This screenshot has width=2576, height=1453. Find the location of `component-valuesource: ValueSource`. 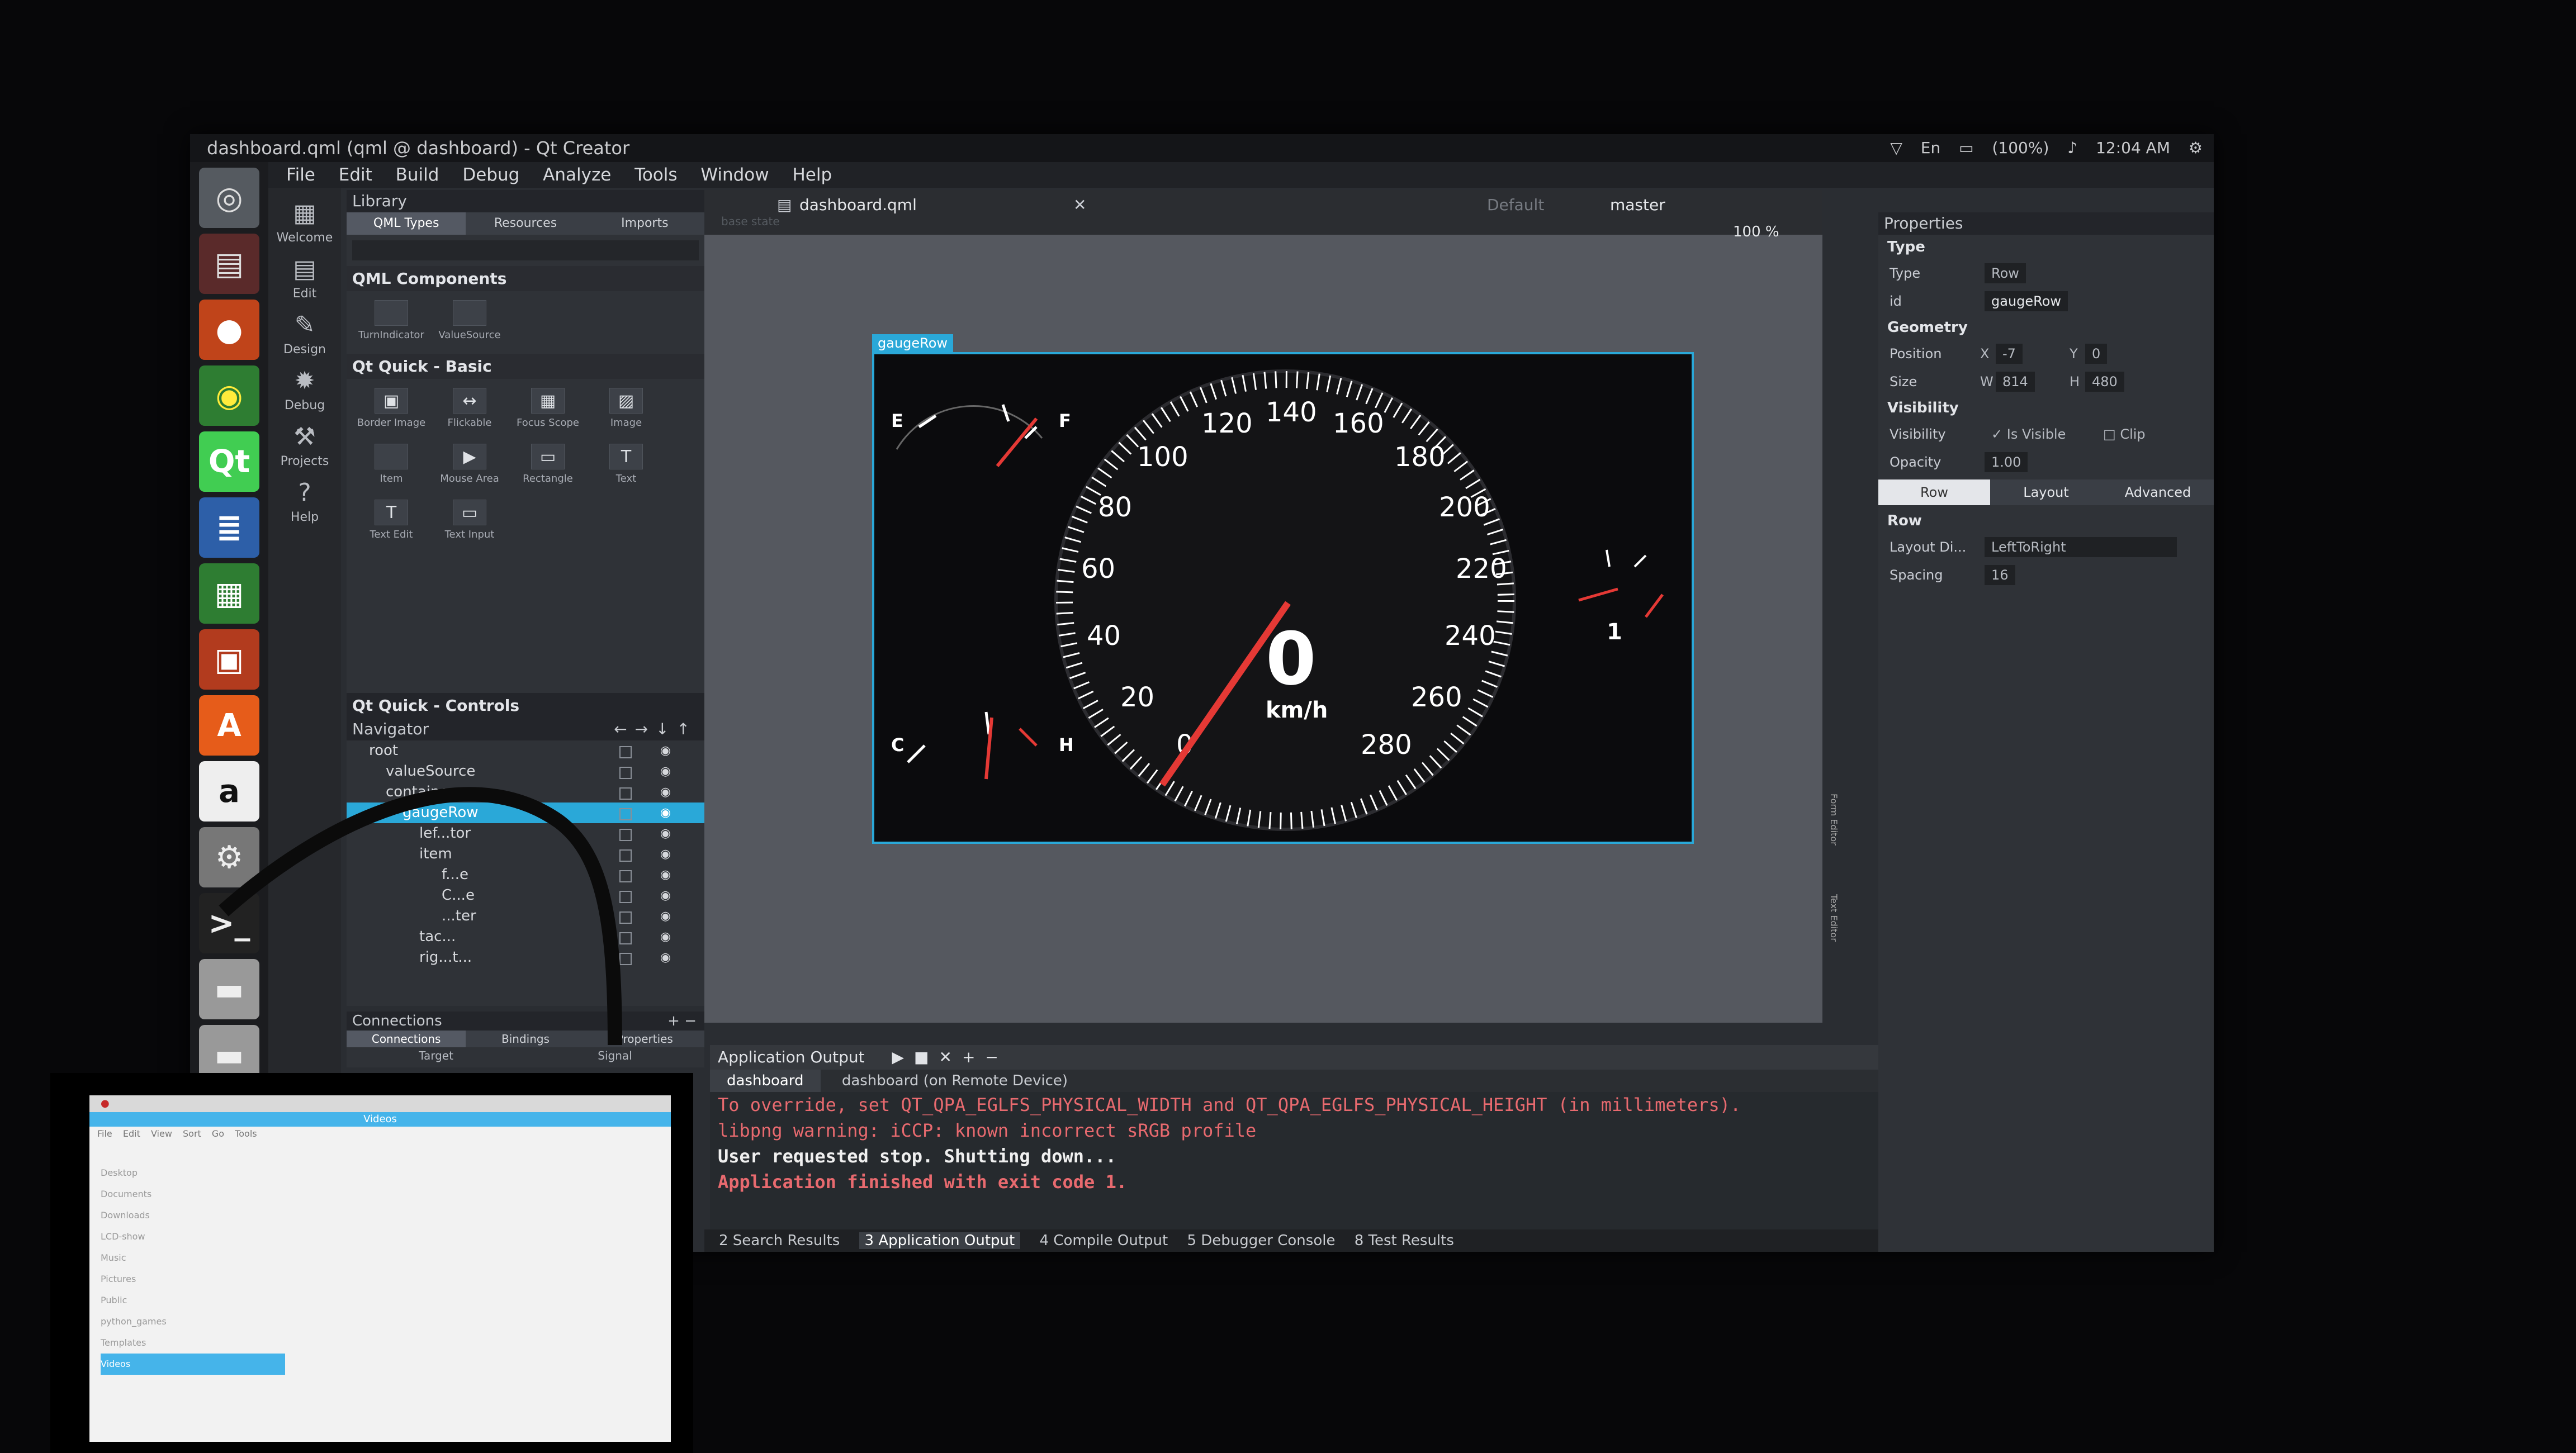

component-valuesource: ValueSource is located at coordinates (470, 323).